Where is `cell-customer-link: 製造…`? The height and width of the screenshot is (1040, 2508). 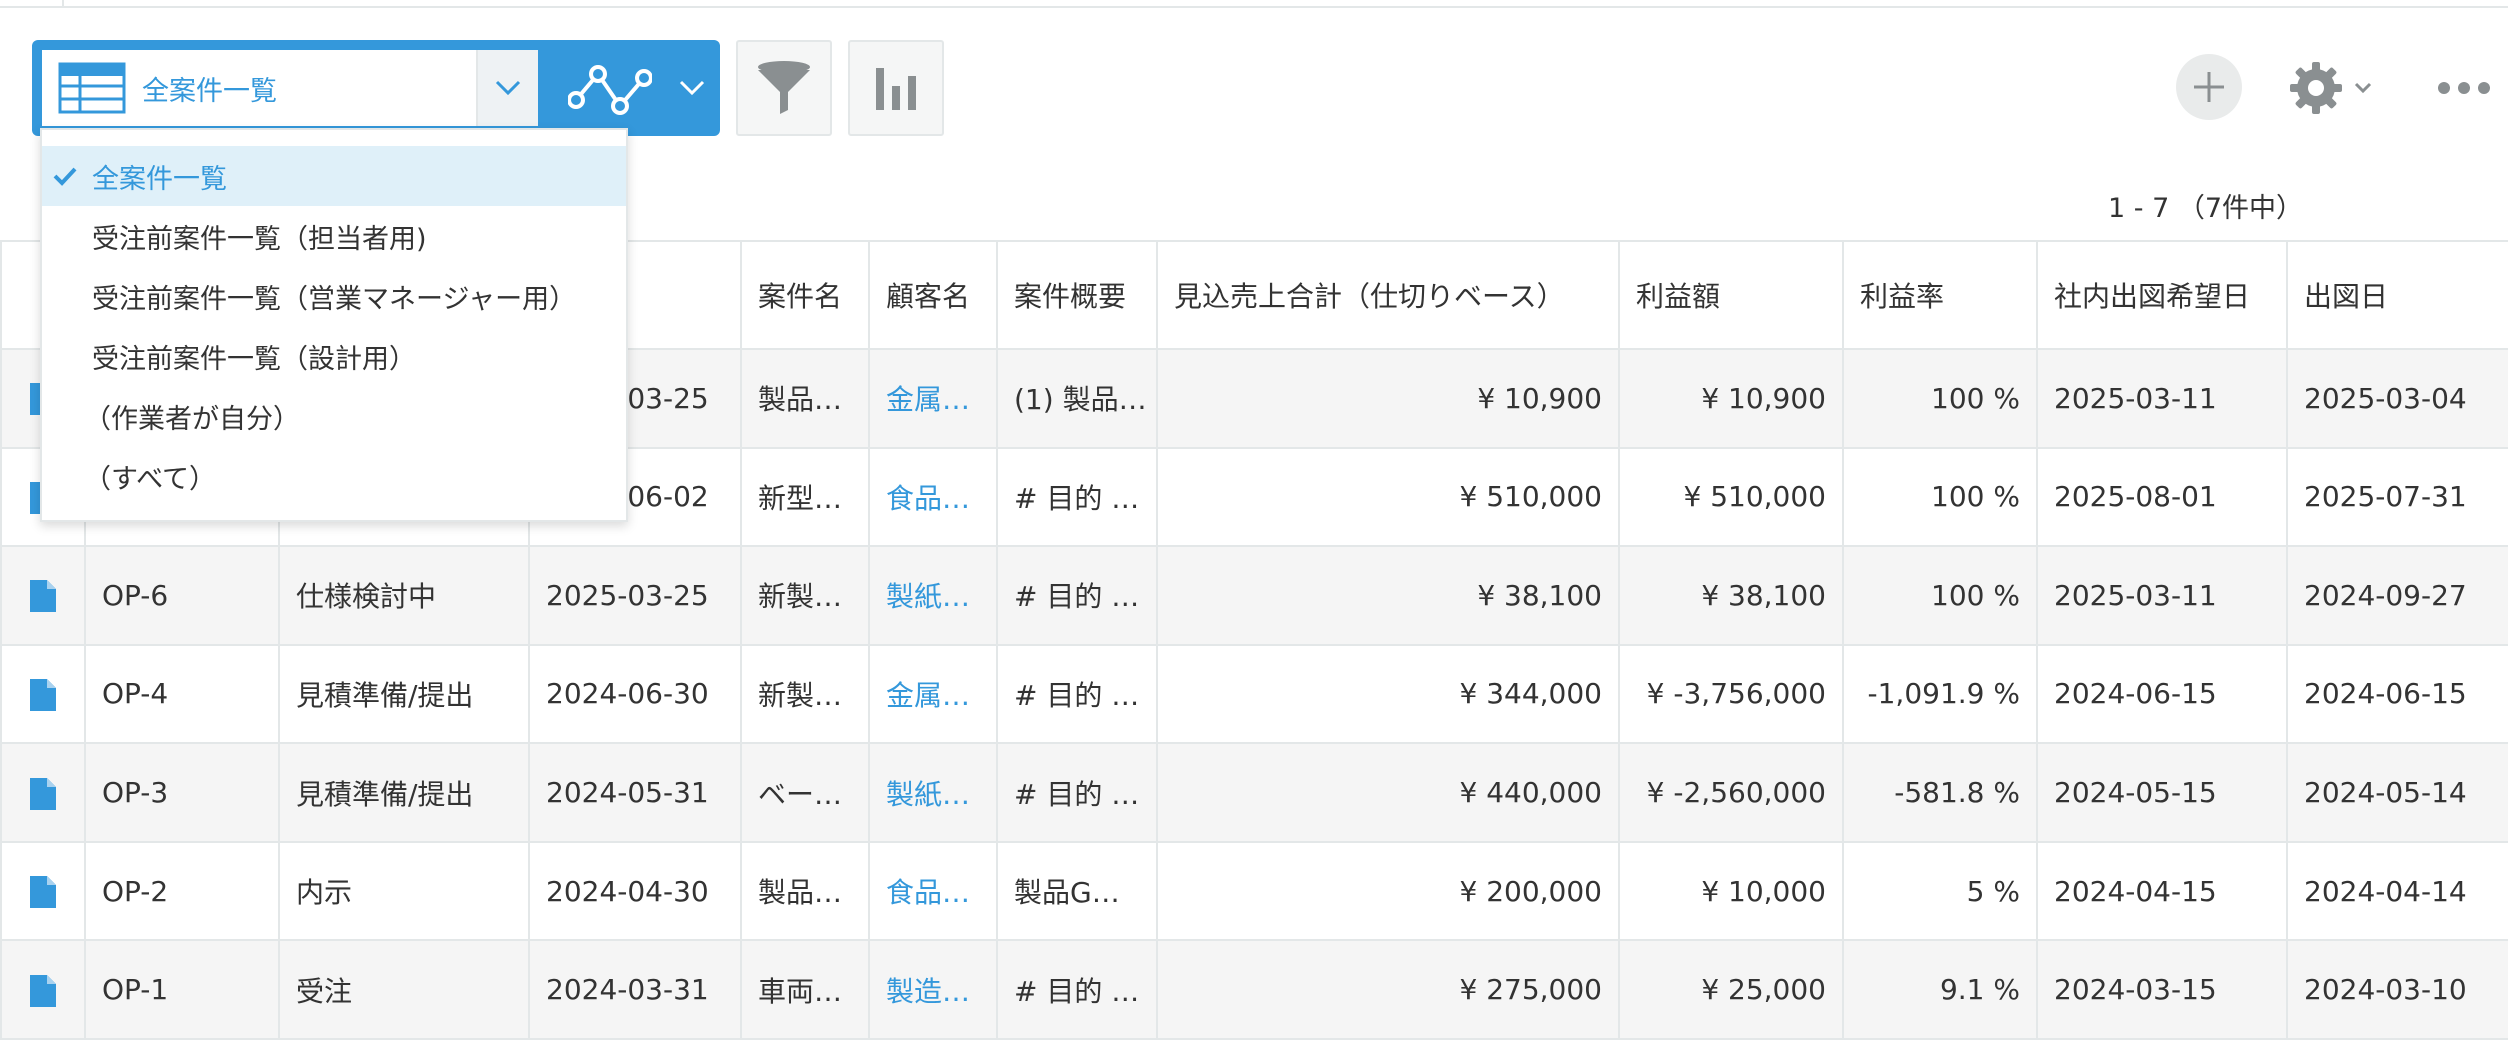 cell-customer-link: 製造… is located at coordinates (933, 989).